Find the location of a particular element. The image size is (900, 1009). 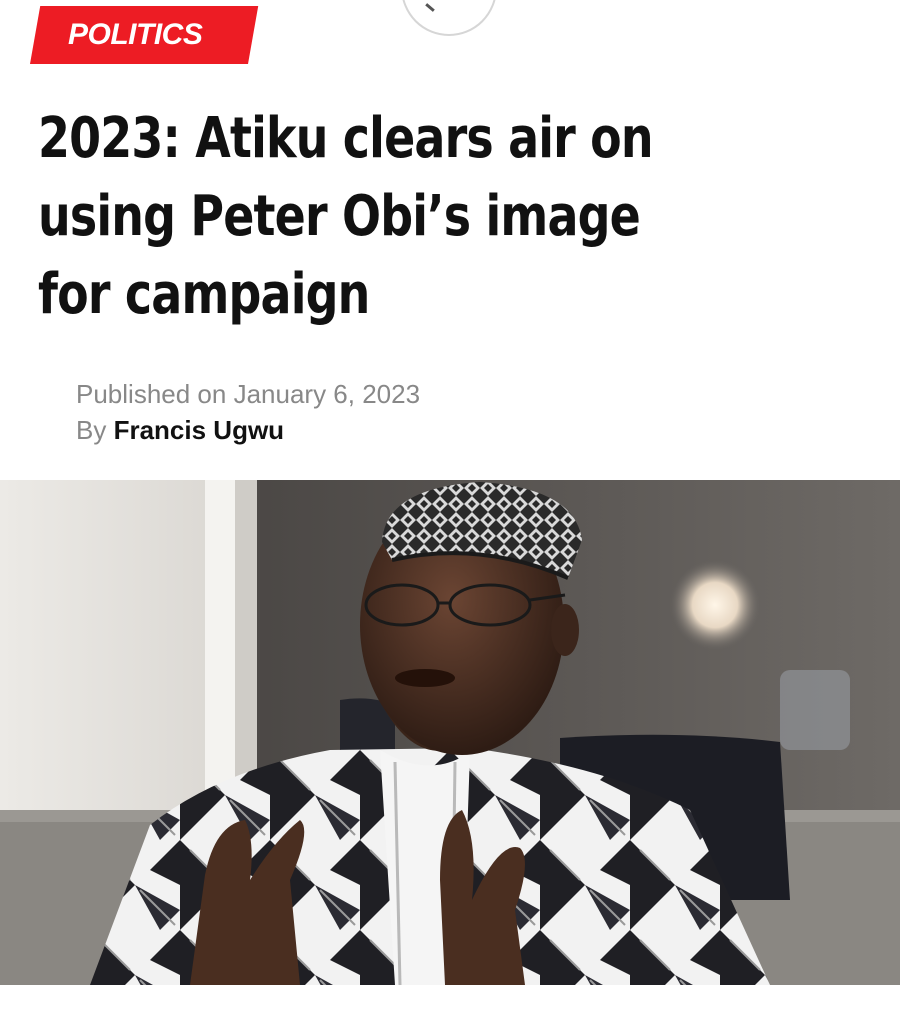

partial-circle-button-icon is located at coordinates (430, 7).